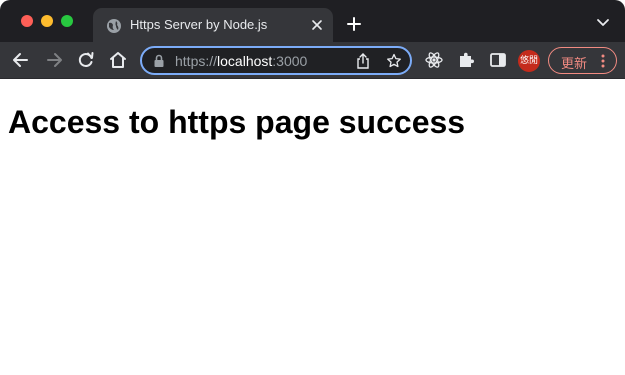 Image resolution: width=625 pixels, height=375 pixels. What do you see at coordinates (21, 60) in the screenshot?
I see `back-arrow-icon` at bounding box center [21, 60].